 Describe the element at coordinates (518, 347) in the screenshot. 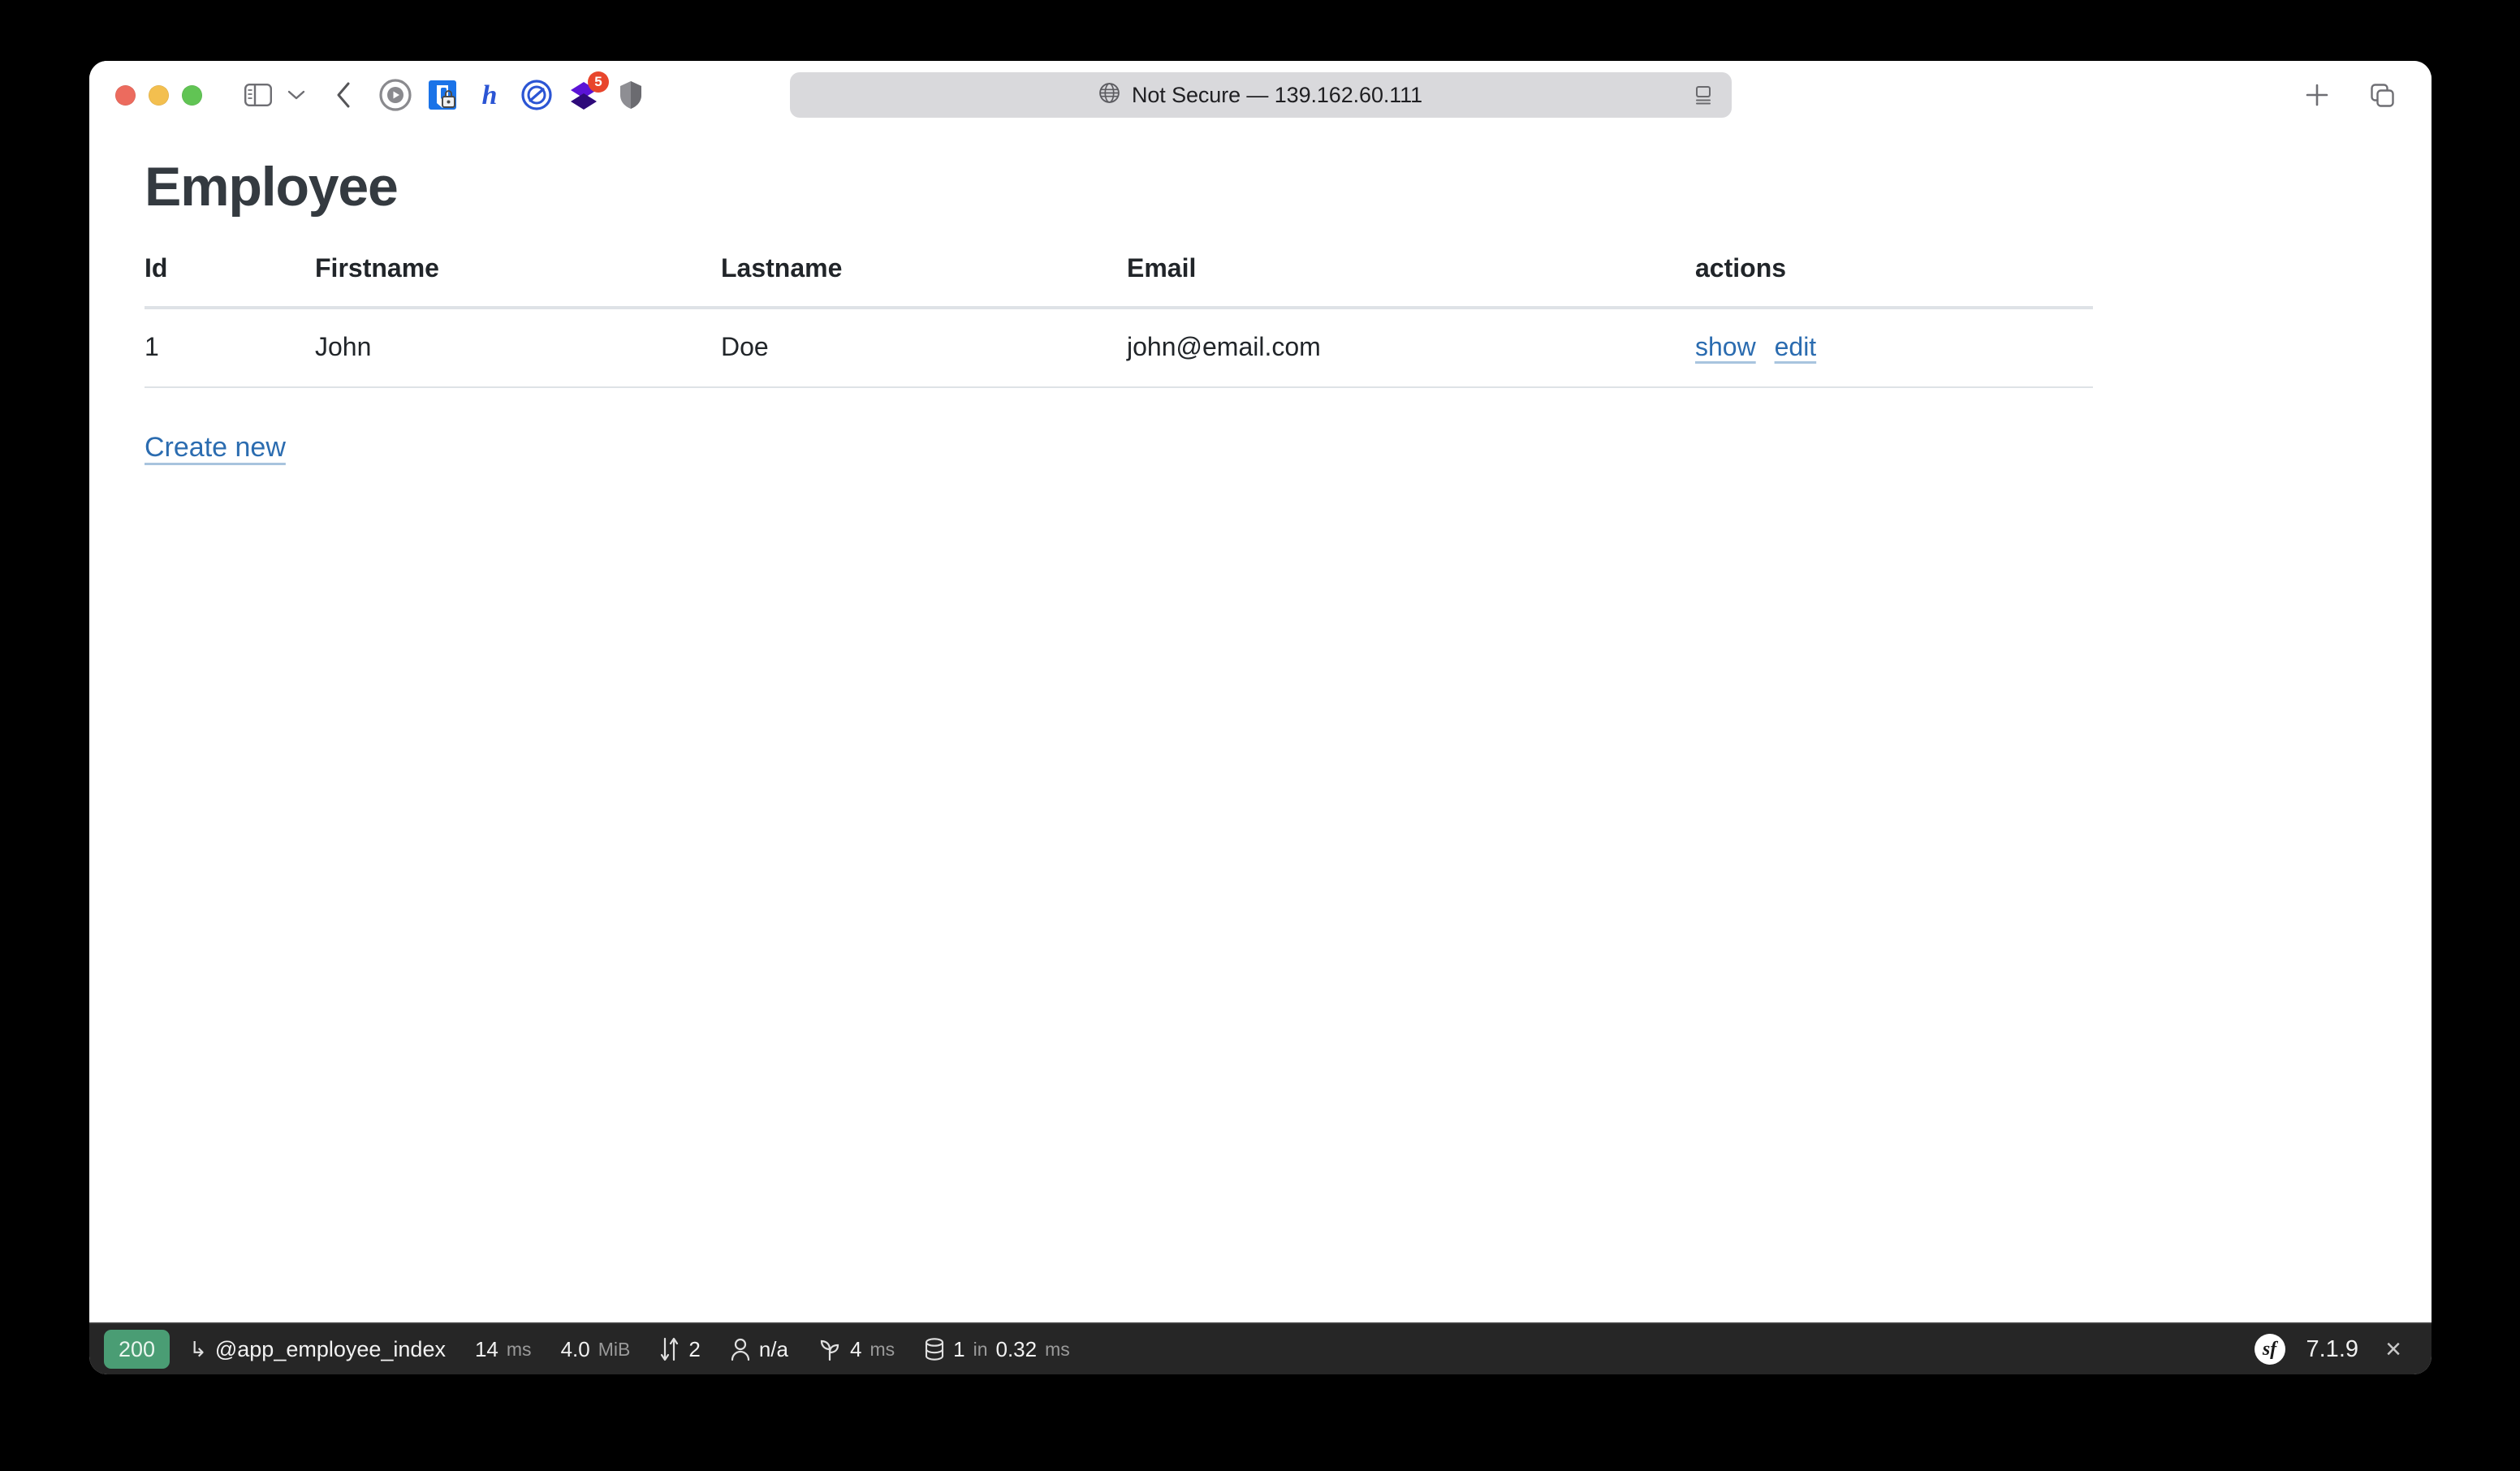

I see `cell-firstname: John` at that location.